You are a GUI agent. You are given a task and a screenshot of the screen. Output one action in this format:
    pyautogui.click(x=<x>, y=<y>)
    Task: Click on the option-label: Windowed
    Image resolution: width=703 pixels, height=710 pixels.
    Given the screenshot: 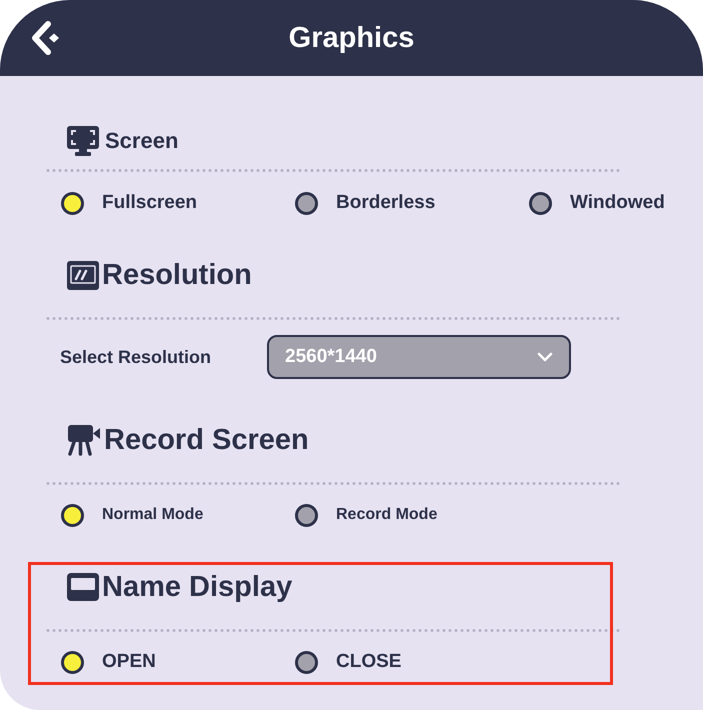 What is the action you would take?
    pyautogui.click(x=617, y=203)
    